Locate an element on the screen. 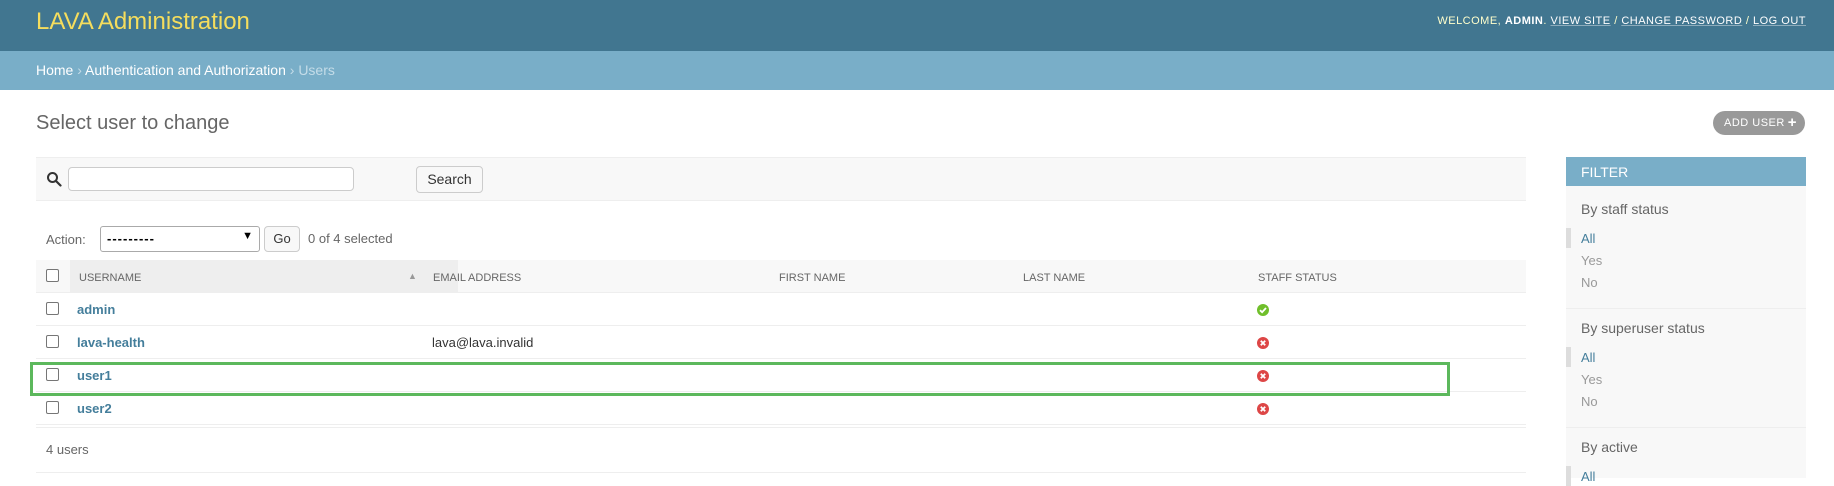 This screenshot has width=1834, height=486. breadcrumb-current: Users is located at coordinates (316, 70).